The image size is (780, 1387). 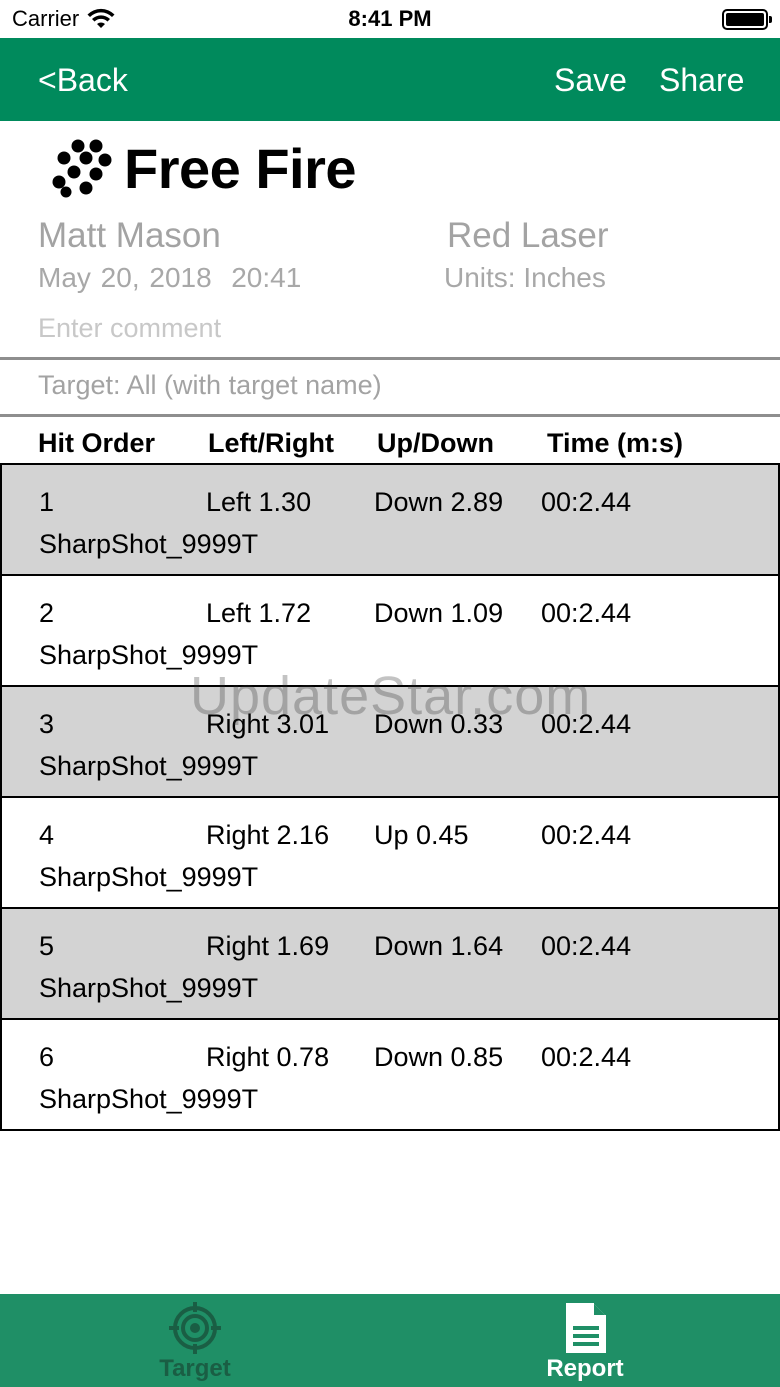 What do you see at coordinates (170, 277) in the screenshot?
I see `session-date: May 20, 2018 20:41` at bounding box center [170, 277].